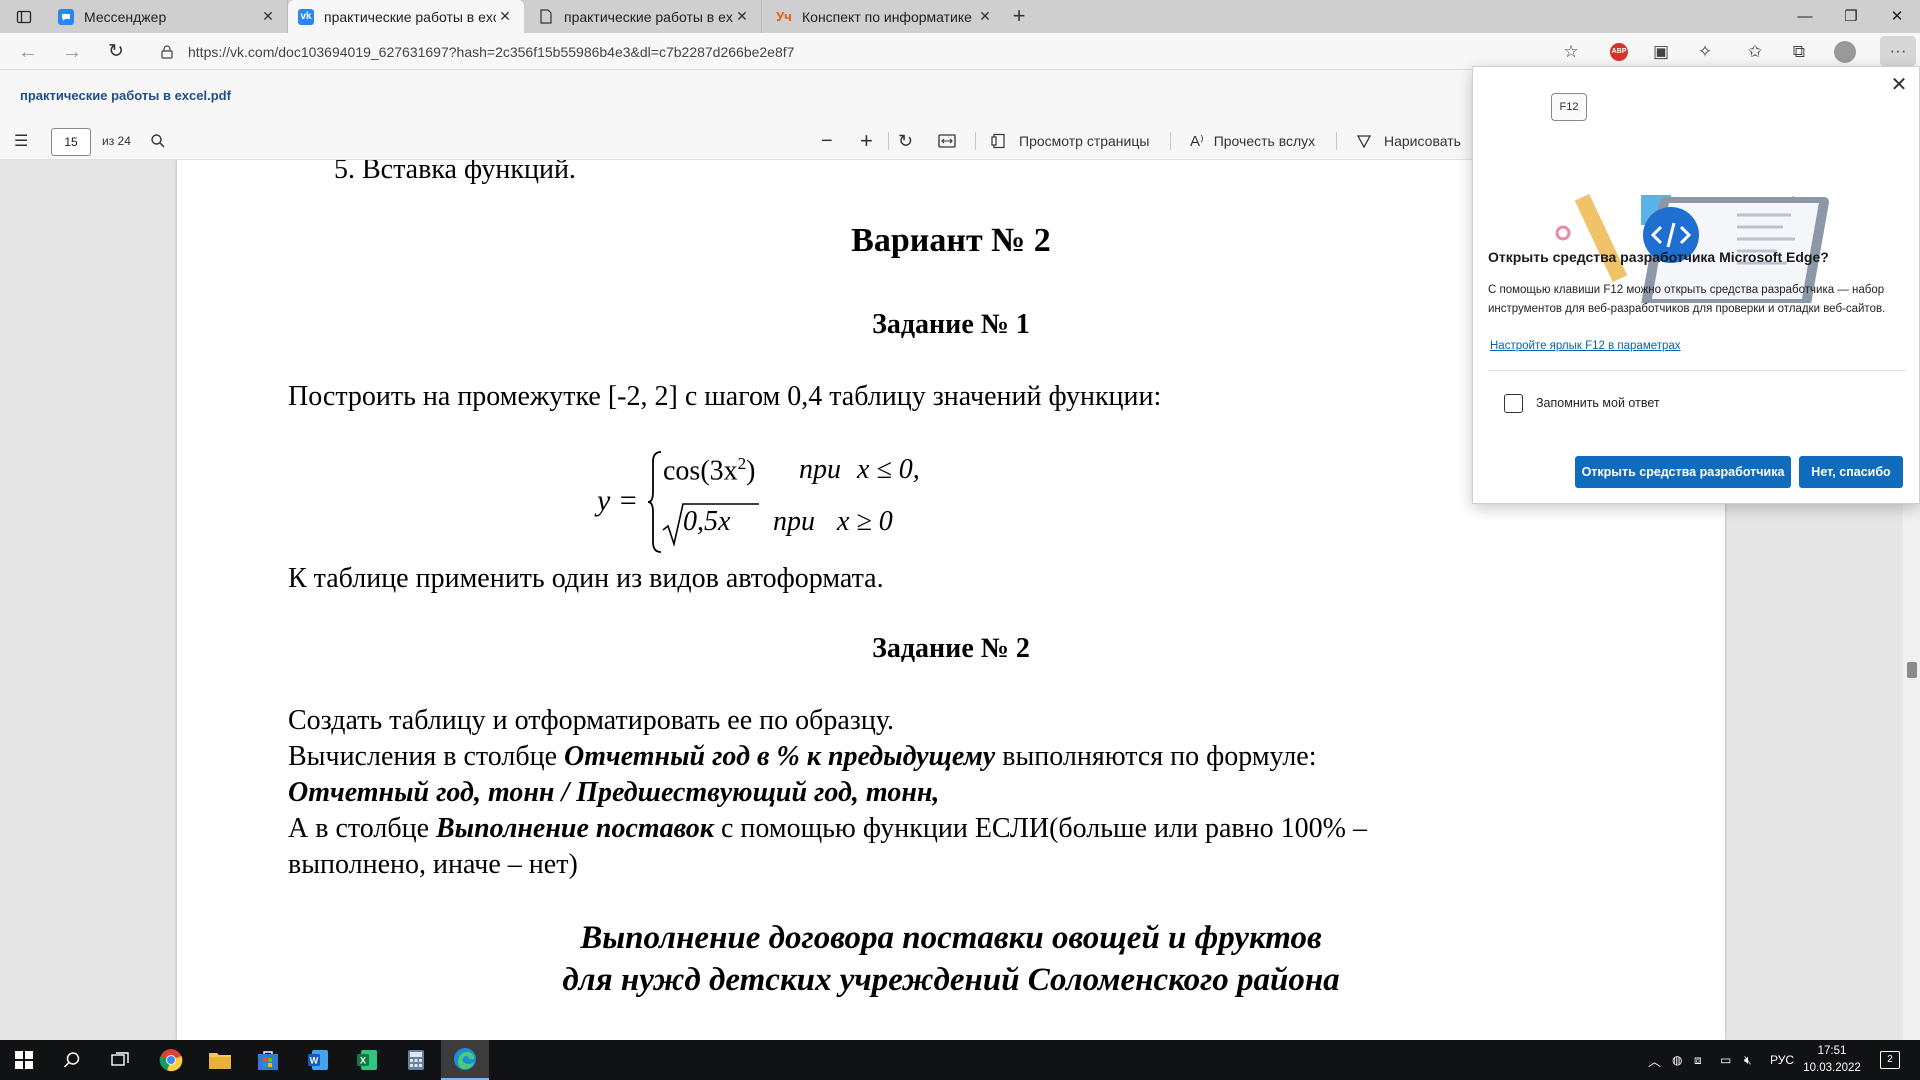 The height and width of the screenshot is (1080, 1920). What do you see at coordinates (951, 648) in the screenshot?
I see `task2-heading: Задание № 2` at bounding box center [951, 648].